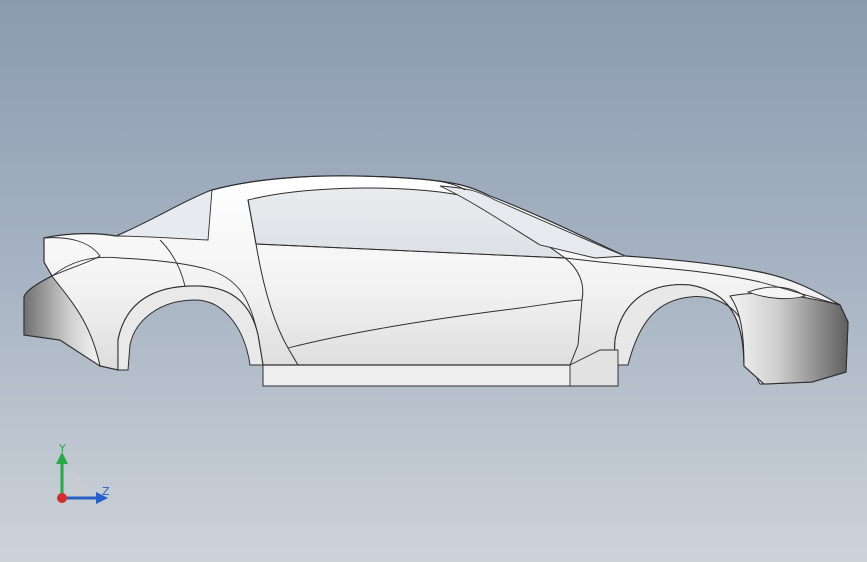 This screenshot has width=867, height=562. What do you see at coordinates (62, 448) in the screenshot?
I see `triad-y-label: Y` at bounding box center [62, 448].